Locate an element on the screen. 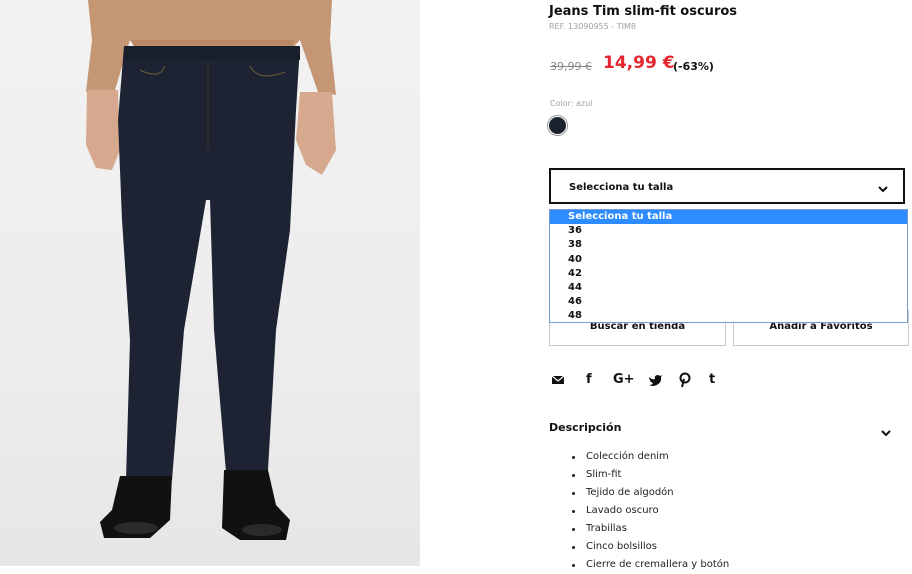 The height and width of the screenshot is (574, 912). sale-price: 14,99 € is located at coordinates (639, 63).